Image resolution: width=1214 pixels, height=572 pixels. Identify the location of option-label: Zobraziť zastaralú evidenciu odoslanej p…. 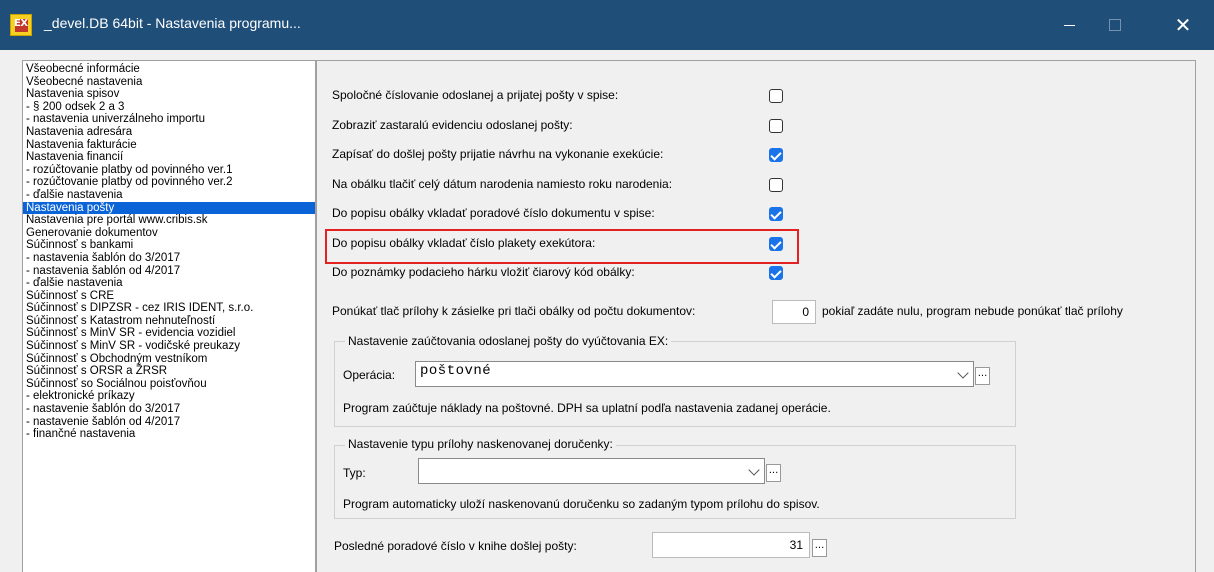
(452, 124).